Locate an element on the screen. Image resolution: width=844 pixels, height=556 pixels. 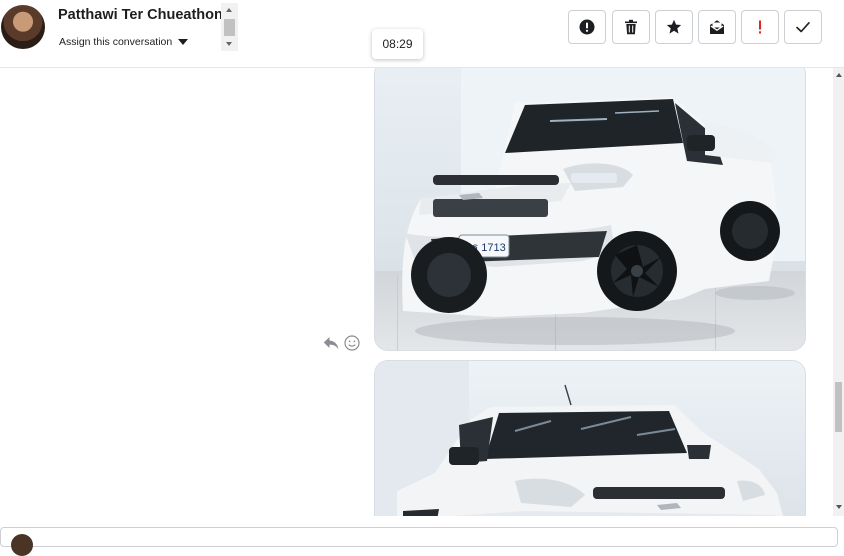
assign-conversation-dropdown: Assign this conversation is located at coordinates (124, 42).